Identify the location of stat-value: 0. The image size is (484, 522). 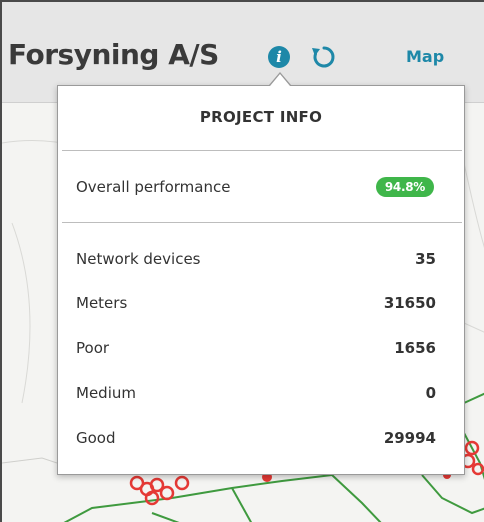
(430, 393).